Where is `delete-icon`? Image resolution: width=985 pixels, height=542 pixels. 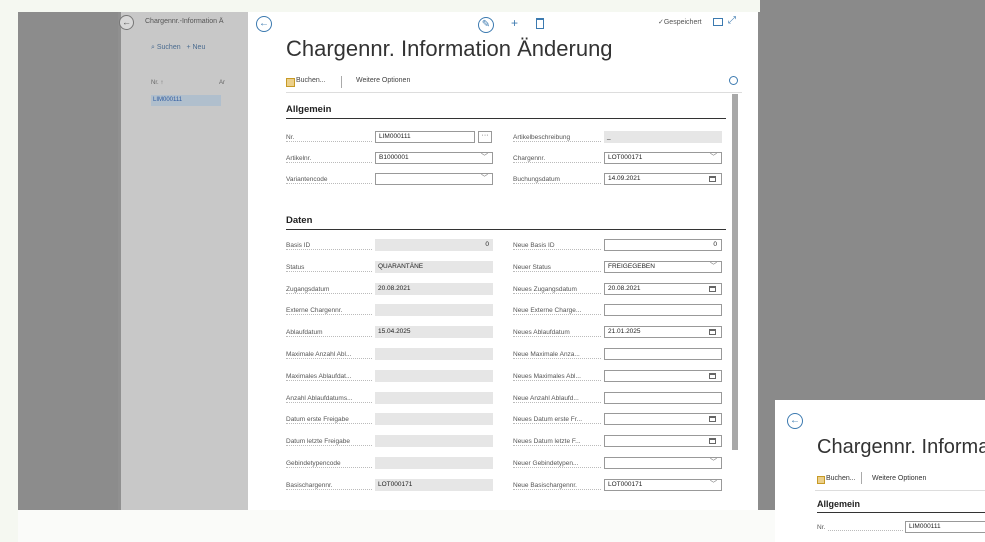
delete-icon is located at coordinates (540, 23).